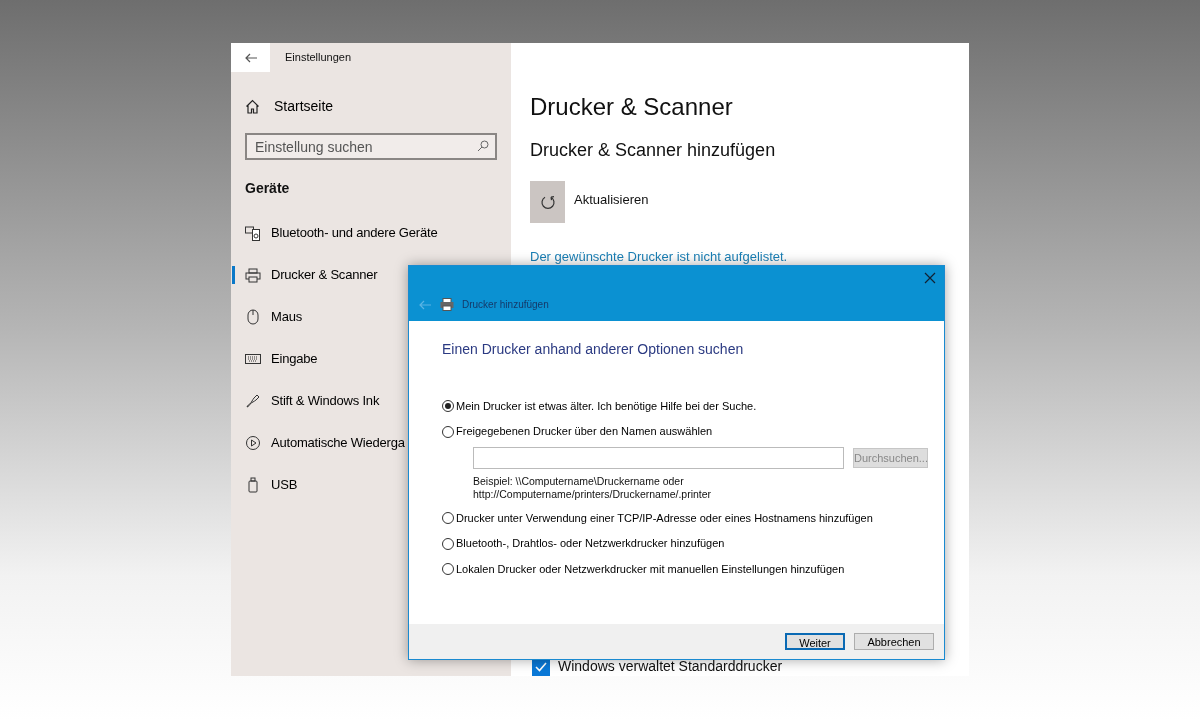  I want to click on example-text: Beispiel: \\Computername\Druckername oder http://Computername/printers/Druckername/.printer, so click(593, 487).